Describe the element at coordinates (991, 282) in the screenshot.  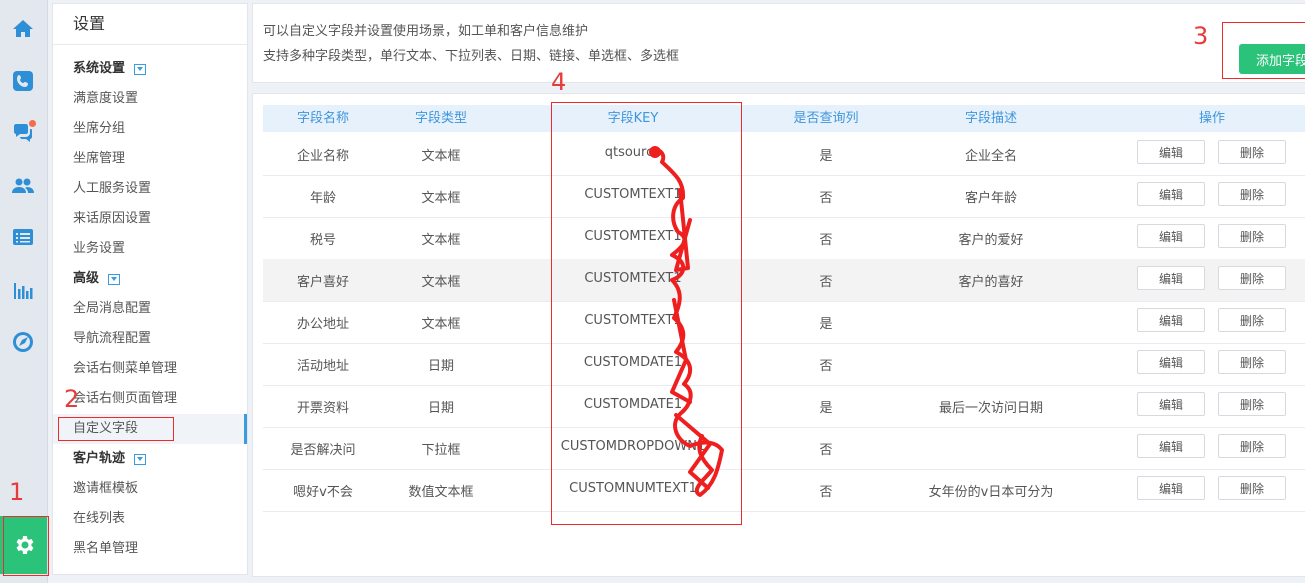
I see `cell-description: 客户的喜好` at that location.